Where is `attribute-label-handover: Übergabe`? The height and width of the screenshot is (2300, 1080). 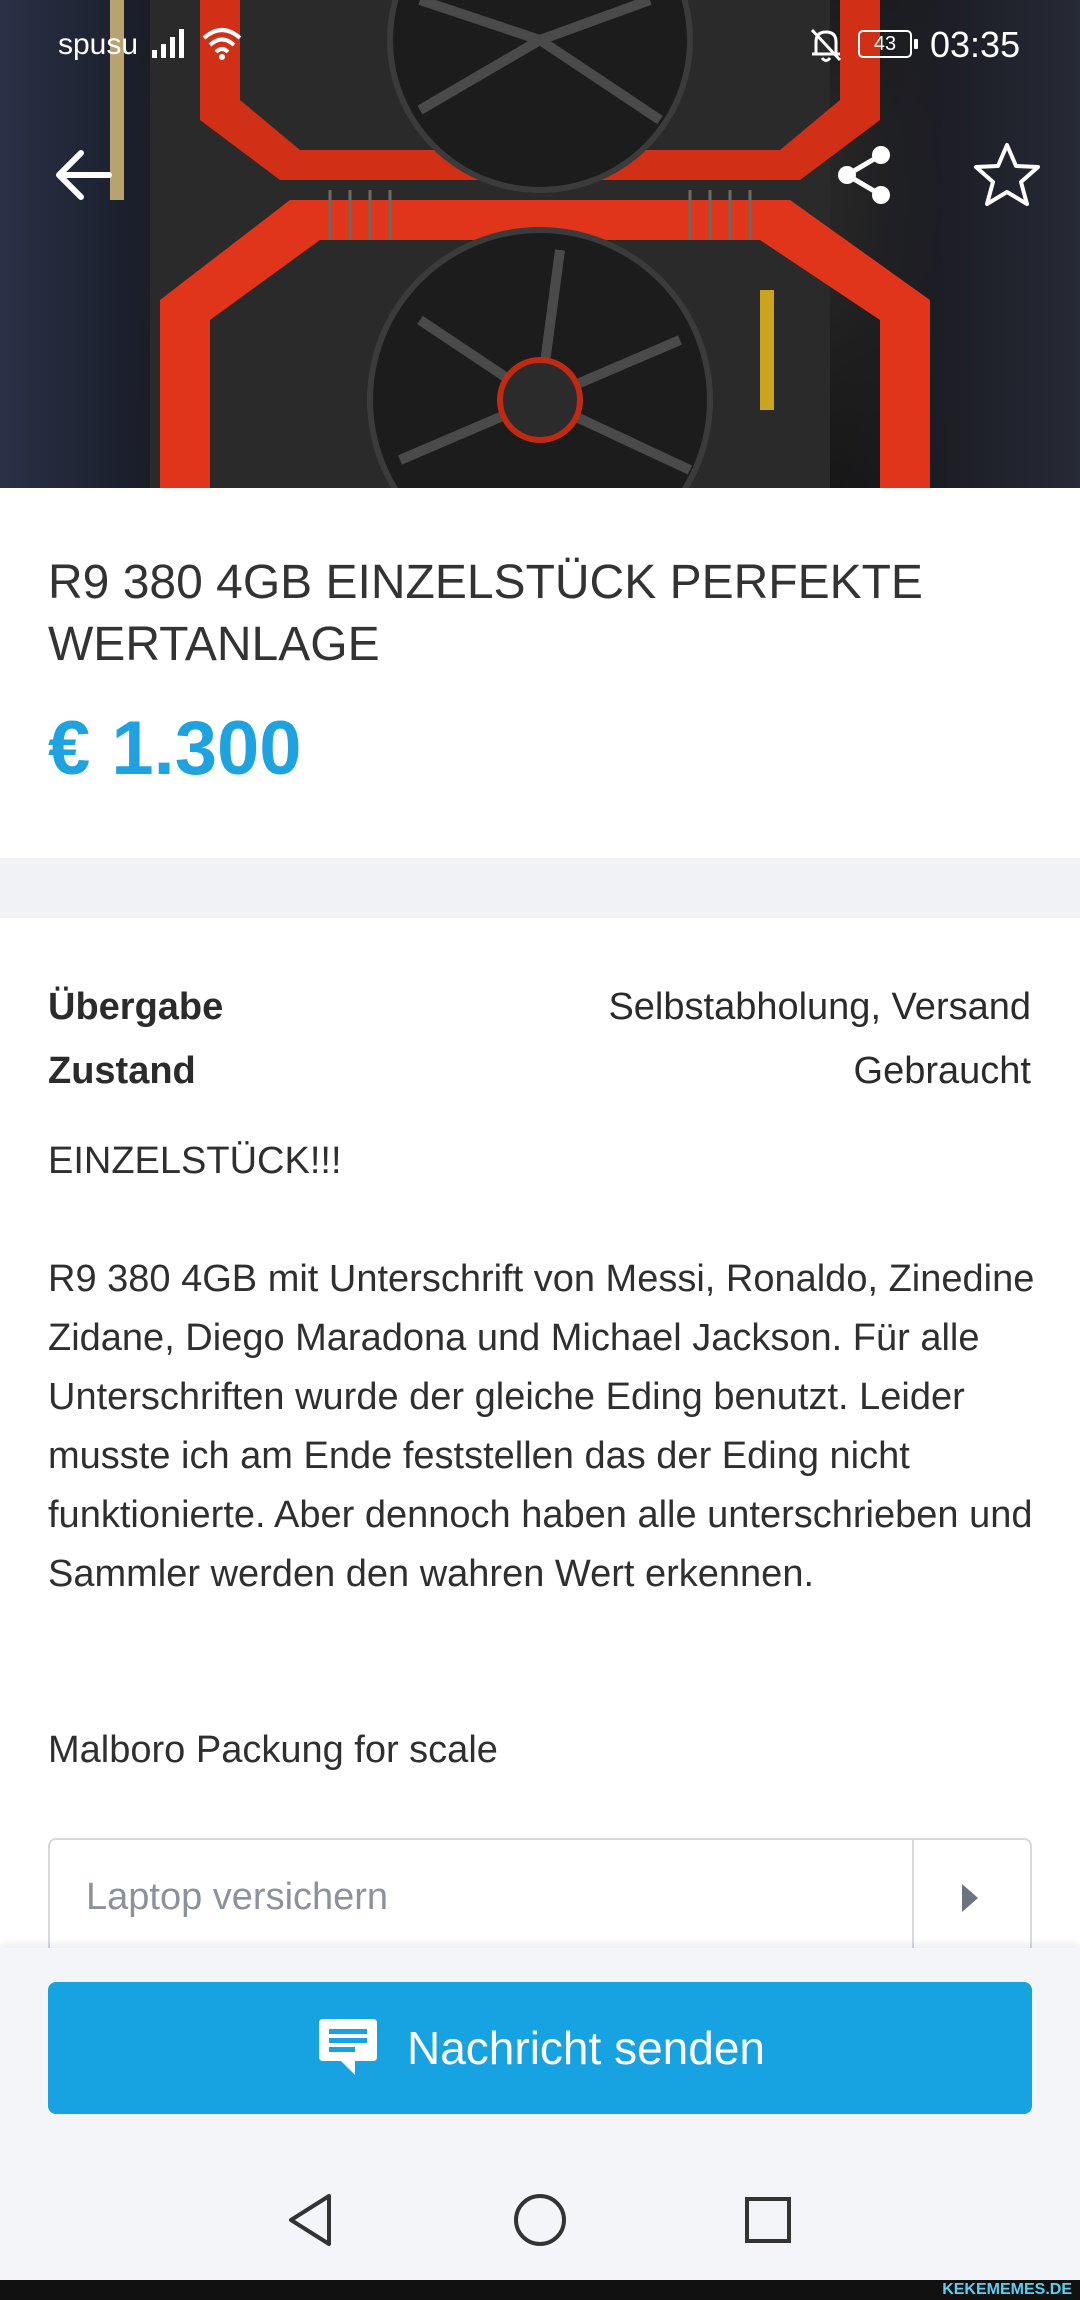
attribute-label-handover: Übergabe is located at coordinates (136, 1007).